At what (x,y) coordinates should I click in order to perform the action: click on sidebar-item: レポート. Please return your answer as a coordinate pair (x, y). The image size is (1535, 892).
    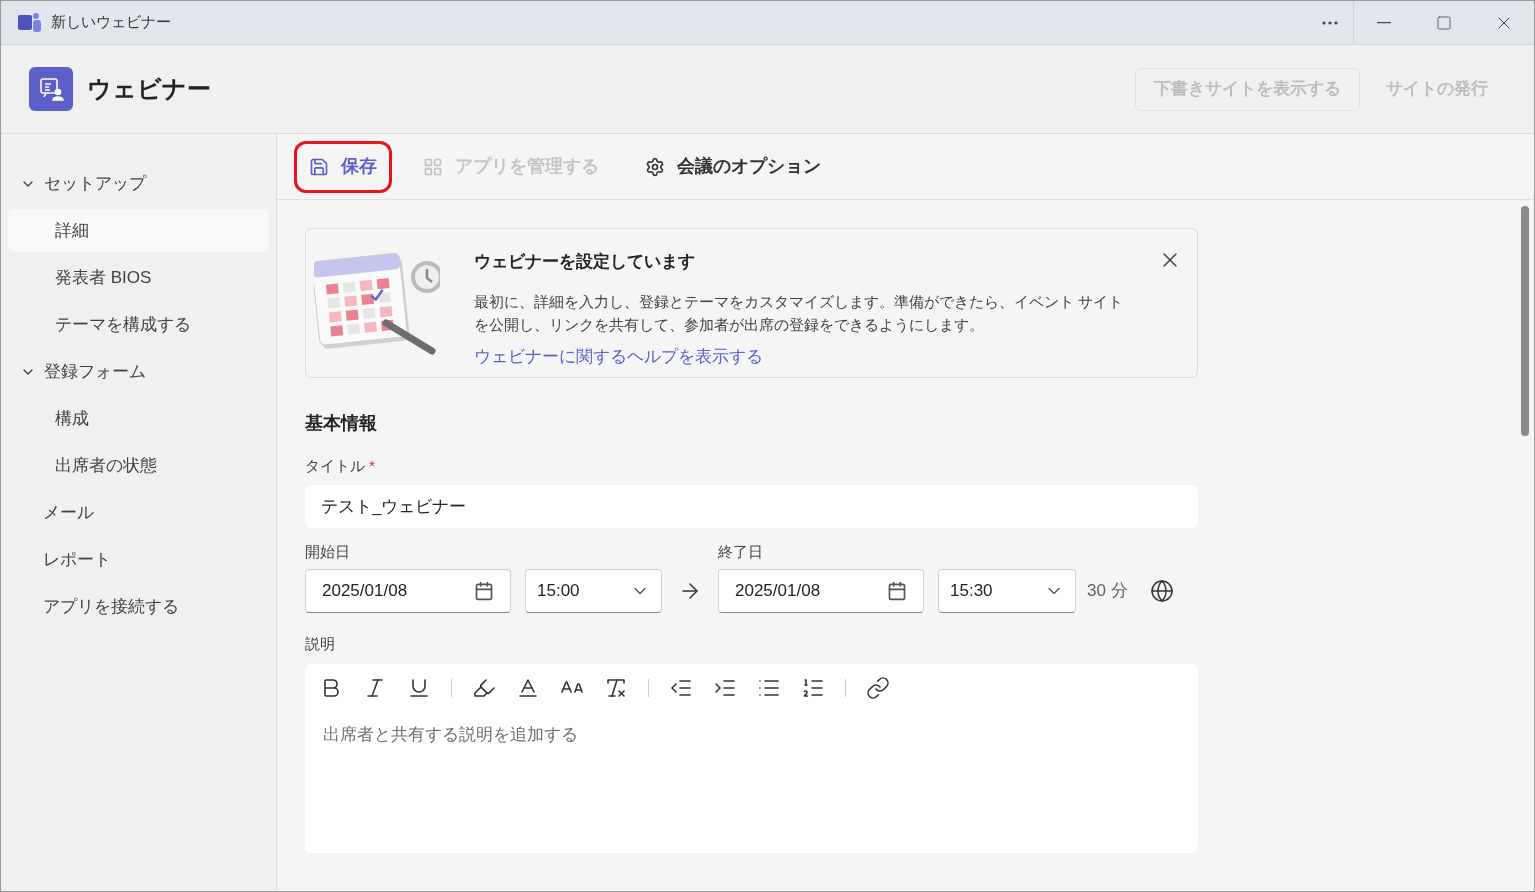
    Looking at the image, I should click on (138, 559).